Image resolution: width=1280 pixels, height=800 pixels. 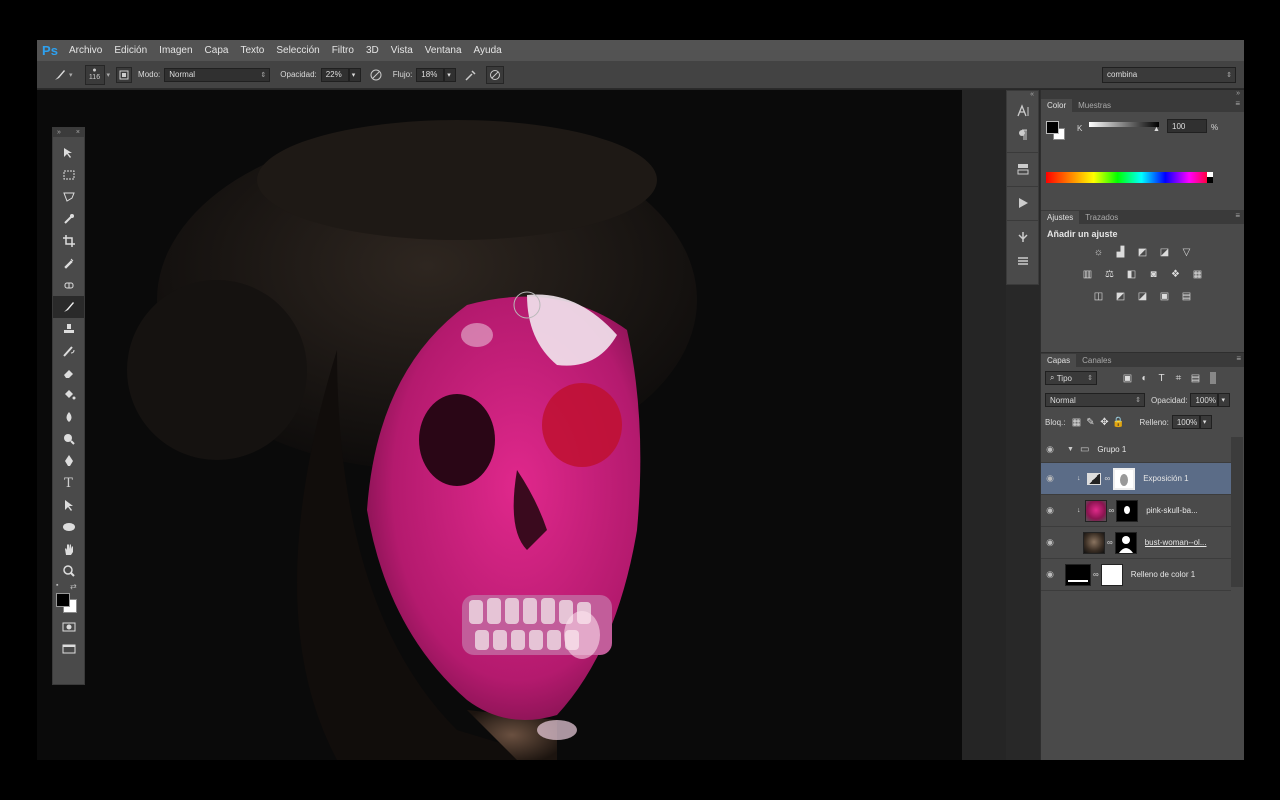 I want to click on layers-panel-menu-icon: ≡, so click(x=1238, y=358).